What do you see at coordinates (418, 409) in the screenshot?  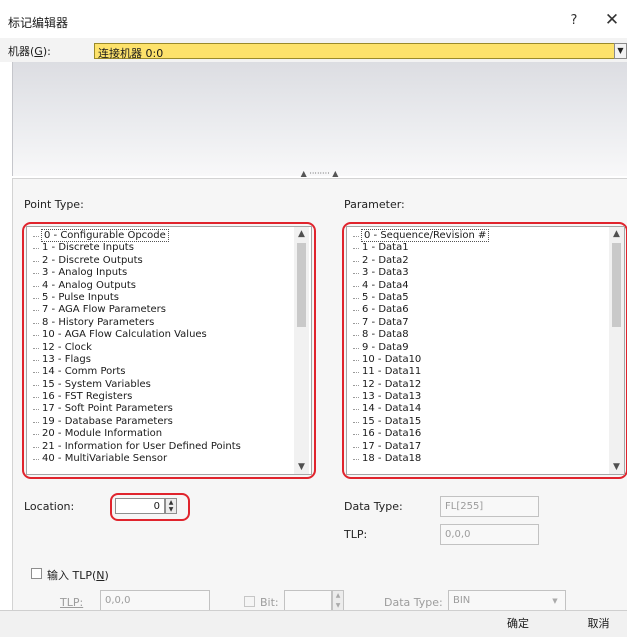 I see `list-item: 14 - Data14` at bounding box center [418, 409].